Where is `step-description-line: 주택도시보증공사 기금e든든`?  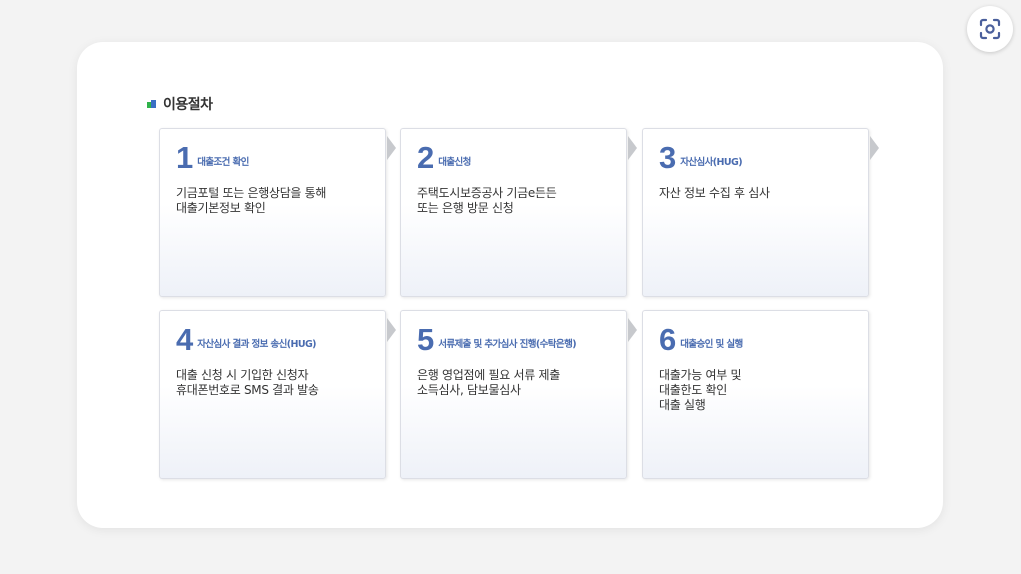
step-description-line: 주택도시보증공사 기금e든든 is located at coordinates (487, 193).